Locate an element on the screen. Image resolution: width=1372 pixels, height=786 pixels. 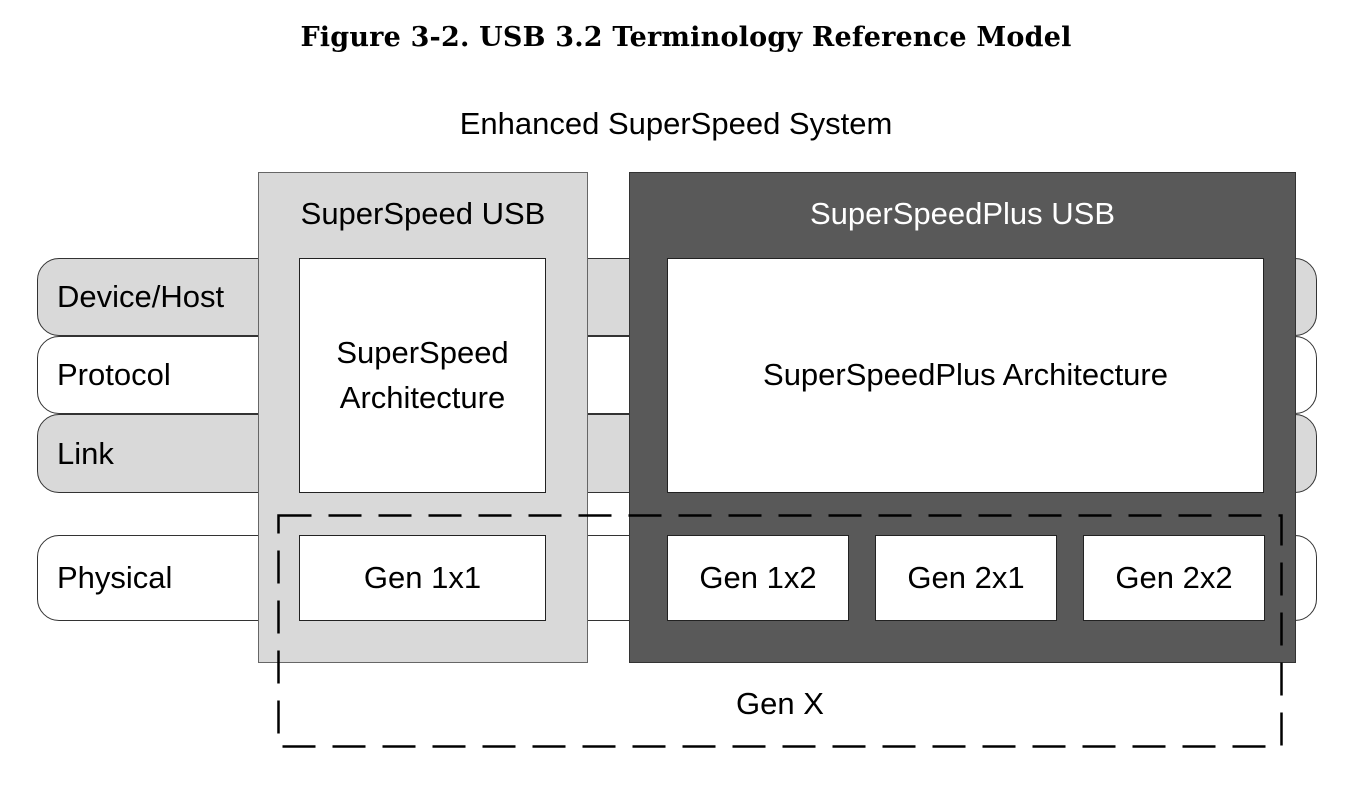
layer-label: Device/Host is located at coordinates (141, 296).